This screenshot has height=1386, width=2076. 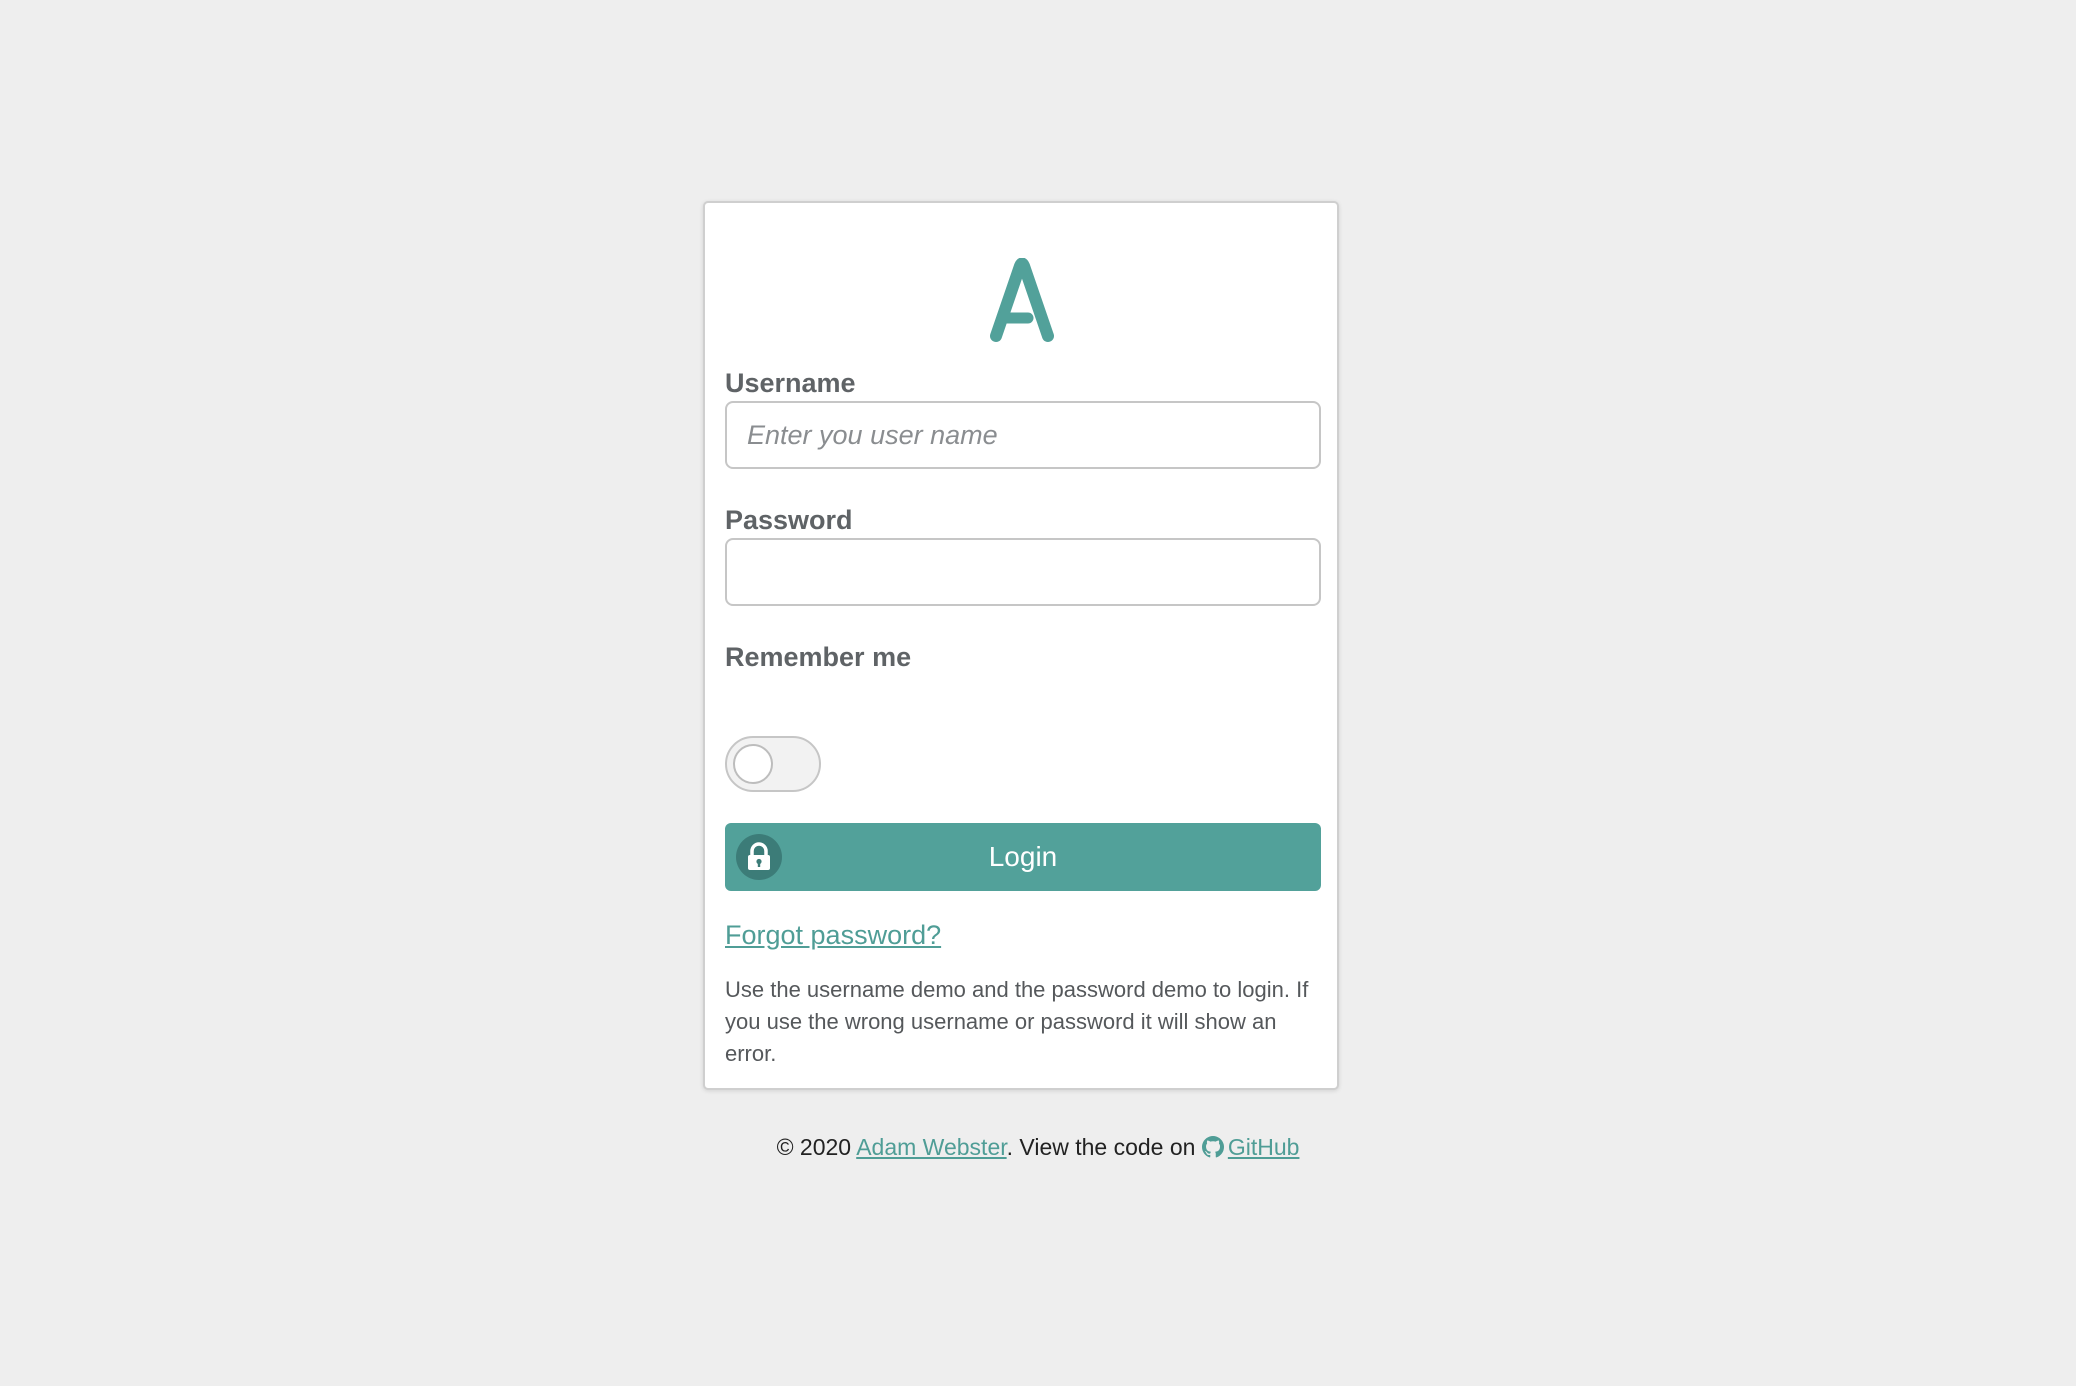 I want to click on remember-me-label: Remember me, so click(x=818, y=657).